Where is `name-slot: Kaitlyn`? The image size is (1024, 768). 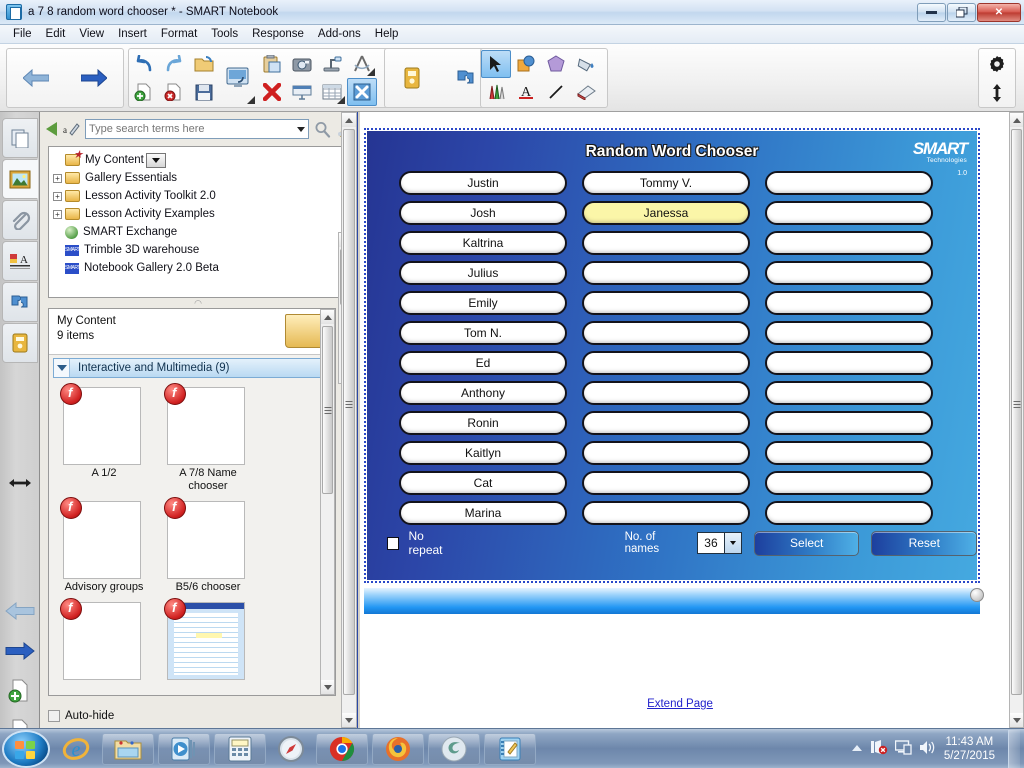 name-slot: Kaitlyn is located at coordinates (483, 453).